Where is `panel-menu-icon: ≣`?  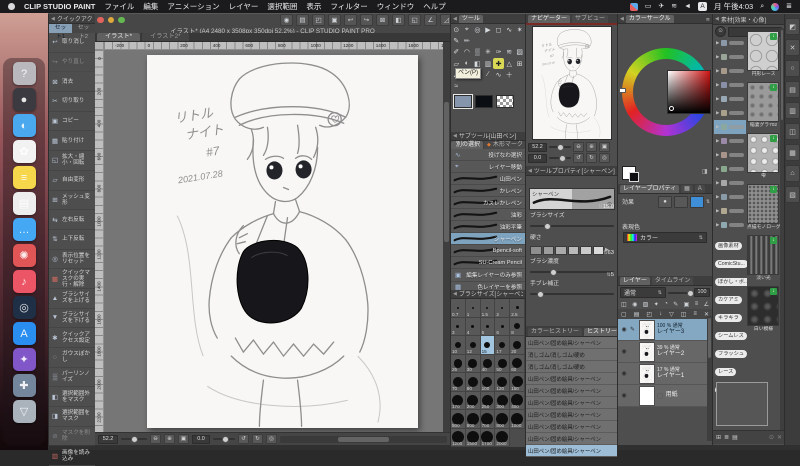 panel-menu-icon: ≣ is located at coordinates (708, 20).